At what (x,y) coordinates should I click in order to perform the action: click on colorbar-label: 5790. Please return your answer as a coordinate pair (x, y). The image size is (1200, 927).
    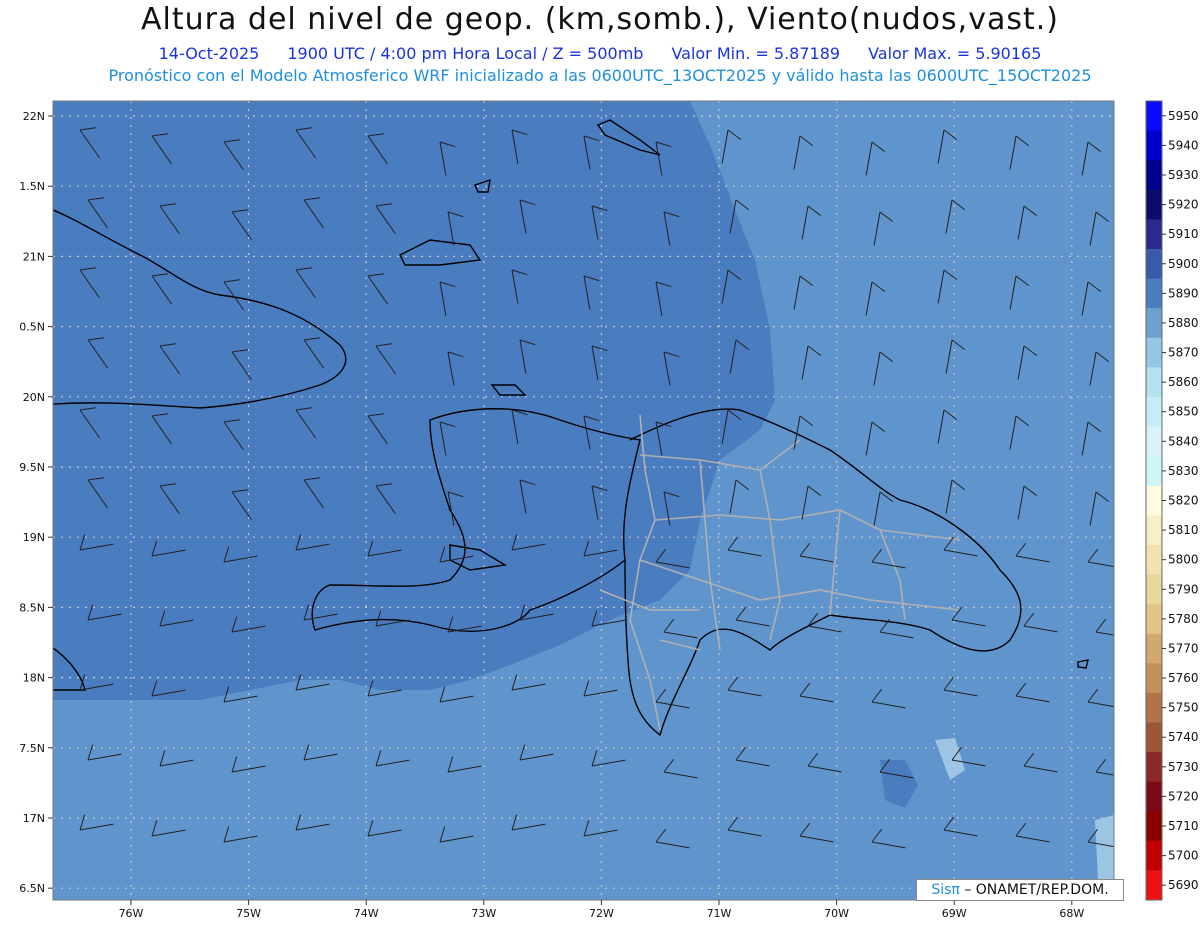
    Looking at the image, I should click on (1183, 589).